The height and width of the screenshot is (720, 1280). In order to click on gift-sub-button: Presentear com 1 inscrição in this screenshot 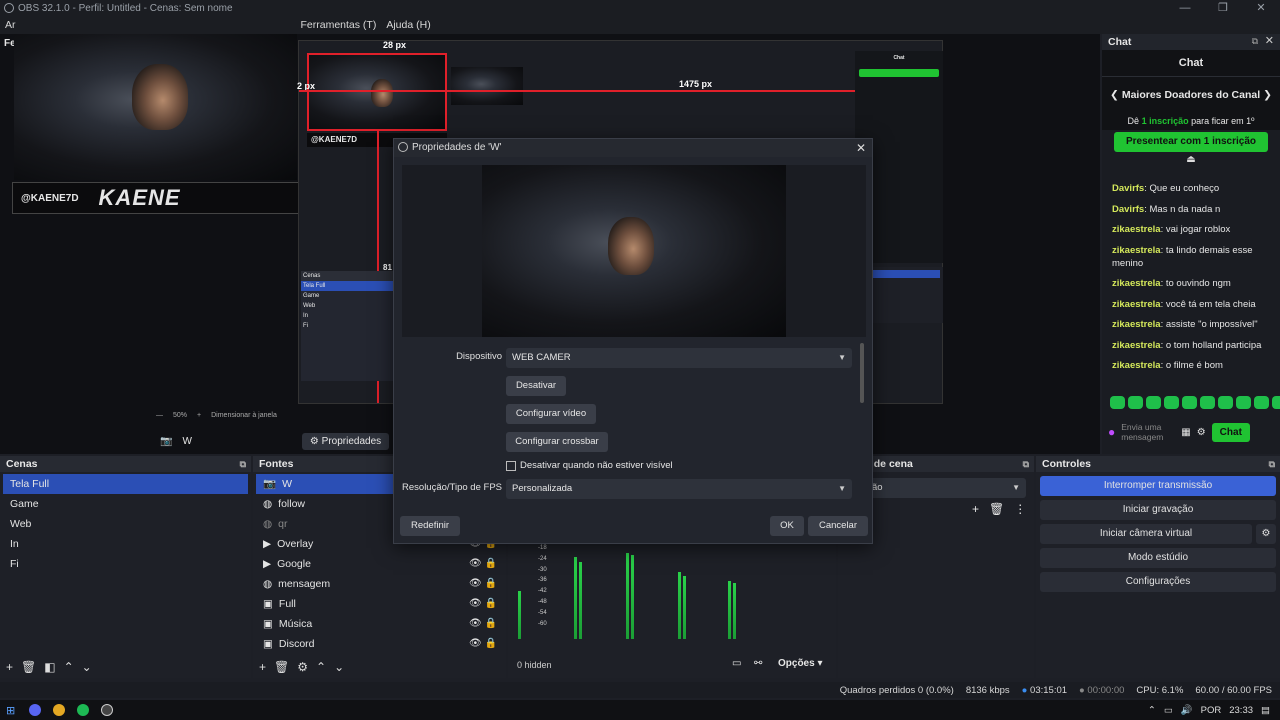, I will do `click(1191, 142)`.